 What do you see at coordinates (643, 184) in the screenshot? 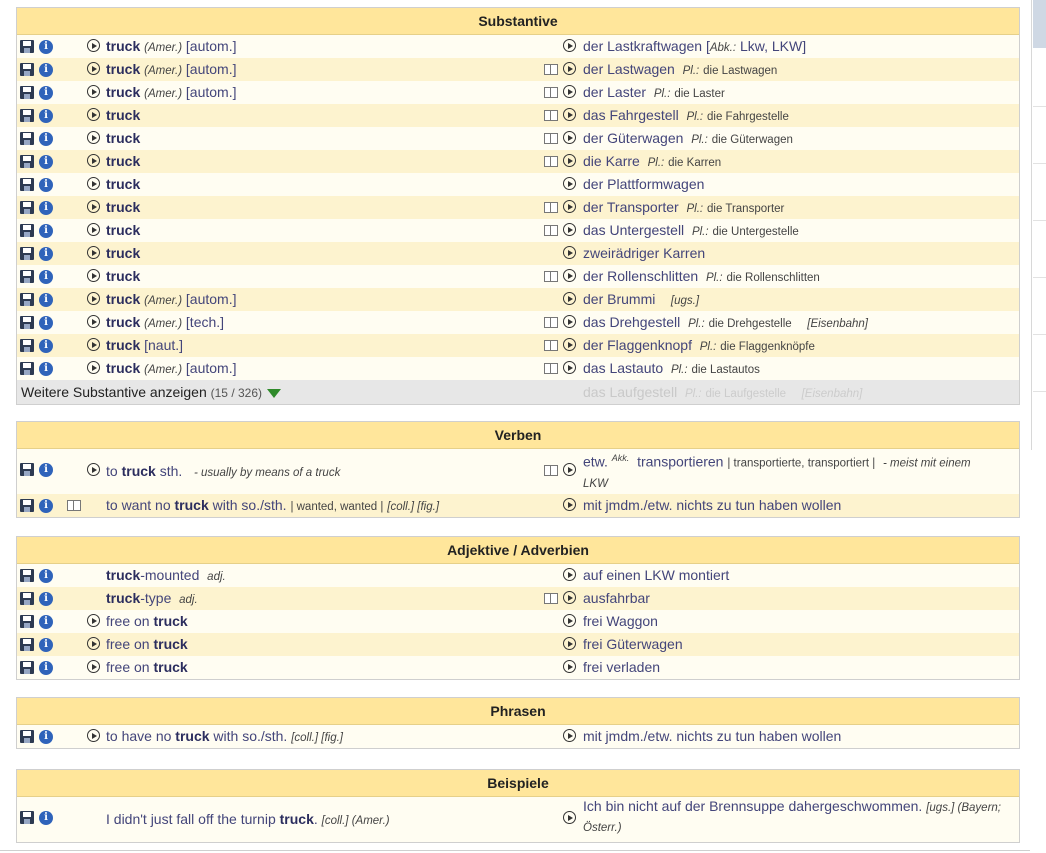
I see `noun-right: der Plattformwagen` at bounding box center [643, 184].